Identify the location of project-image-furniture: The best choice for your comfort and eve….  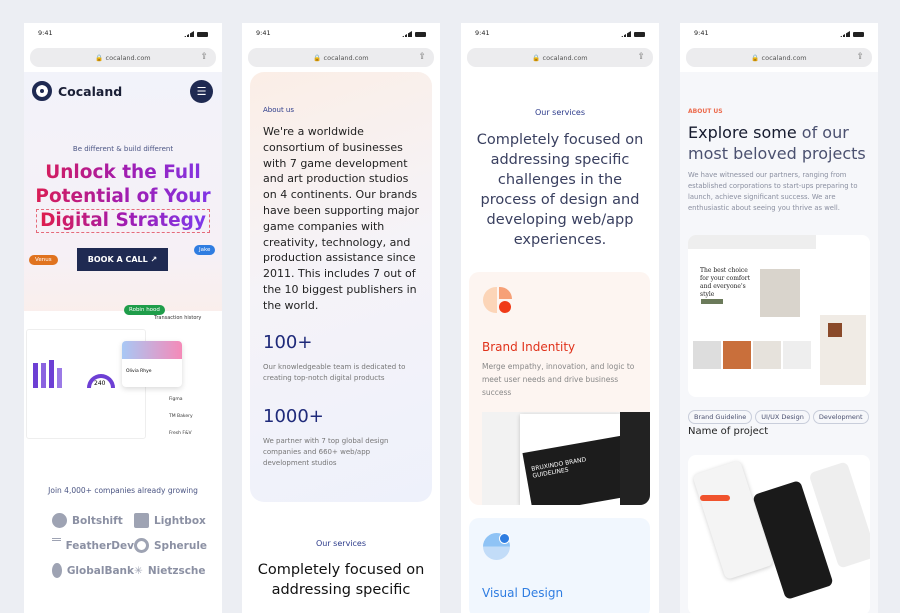
(779, 316).